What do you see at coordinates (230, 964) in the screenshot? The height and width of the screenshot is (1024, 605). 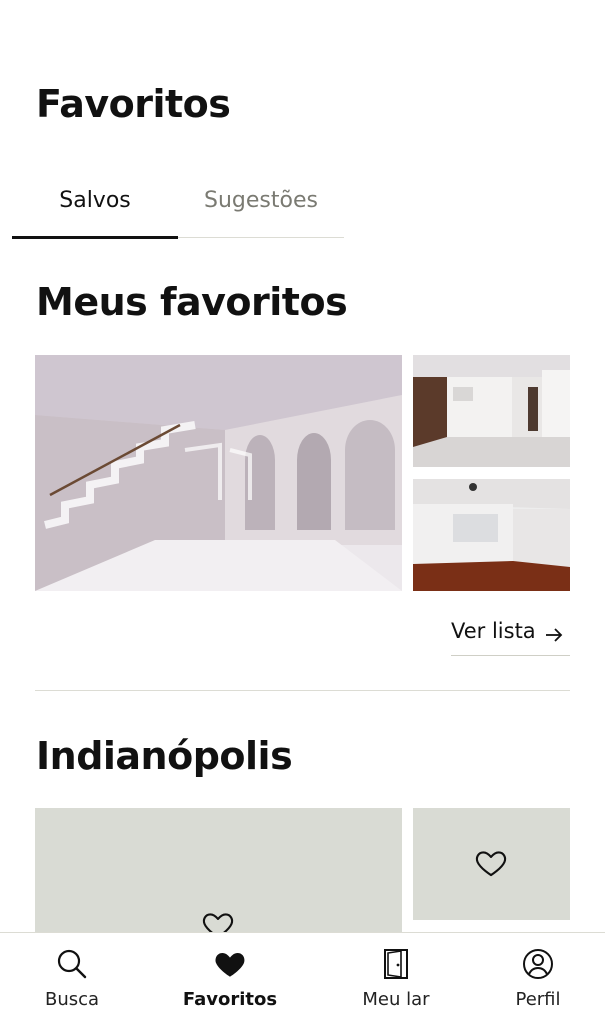 I see `heart-icon` at bounding box center [230, 964].